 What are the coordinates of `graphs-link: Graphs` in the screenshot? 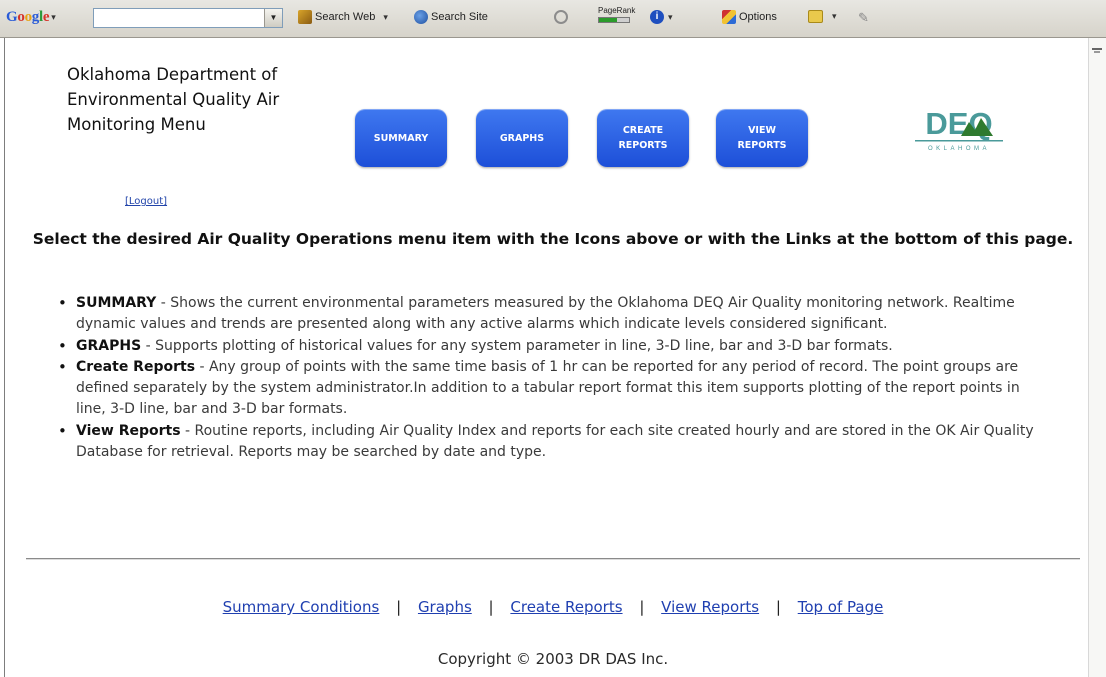 It's located at (445, 607).